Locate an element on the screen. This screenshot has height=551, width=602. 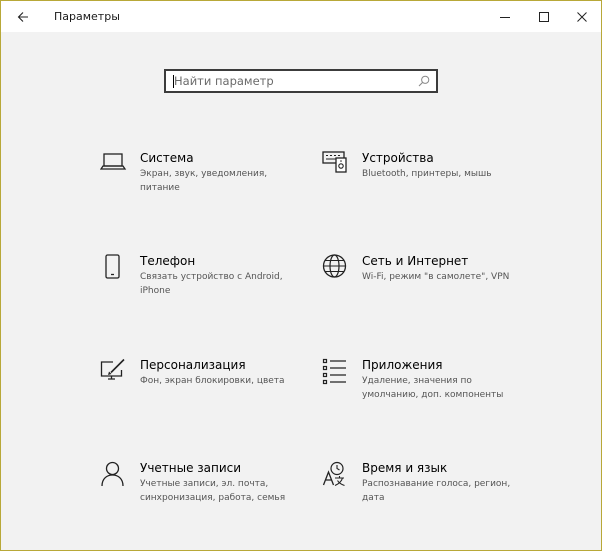
personalization-icon is located at coordinates (115, 374).